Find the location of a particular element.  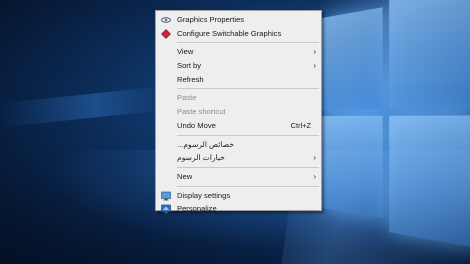

intel-graphics-icon is located at coordinates (166, 20).